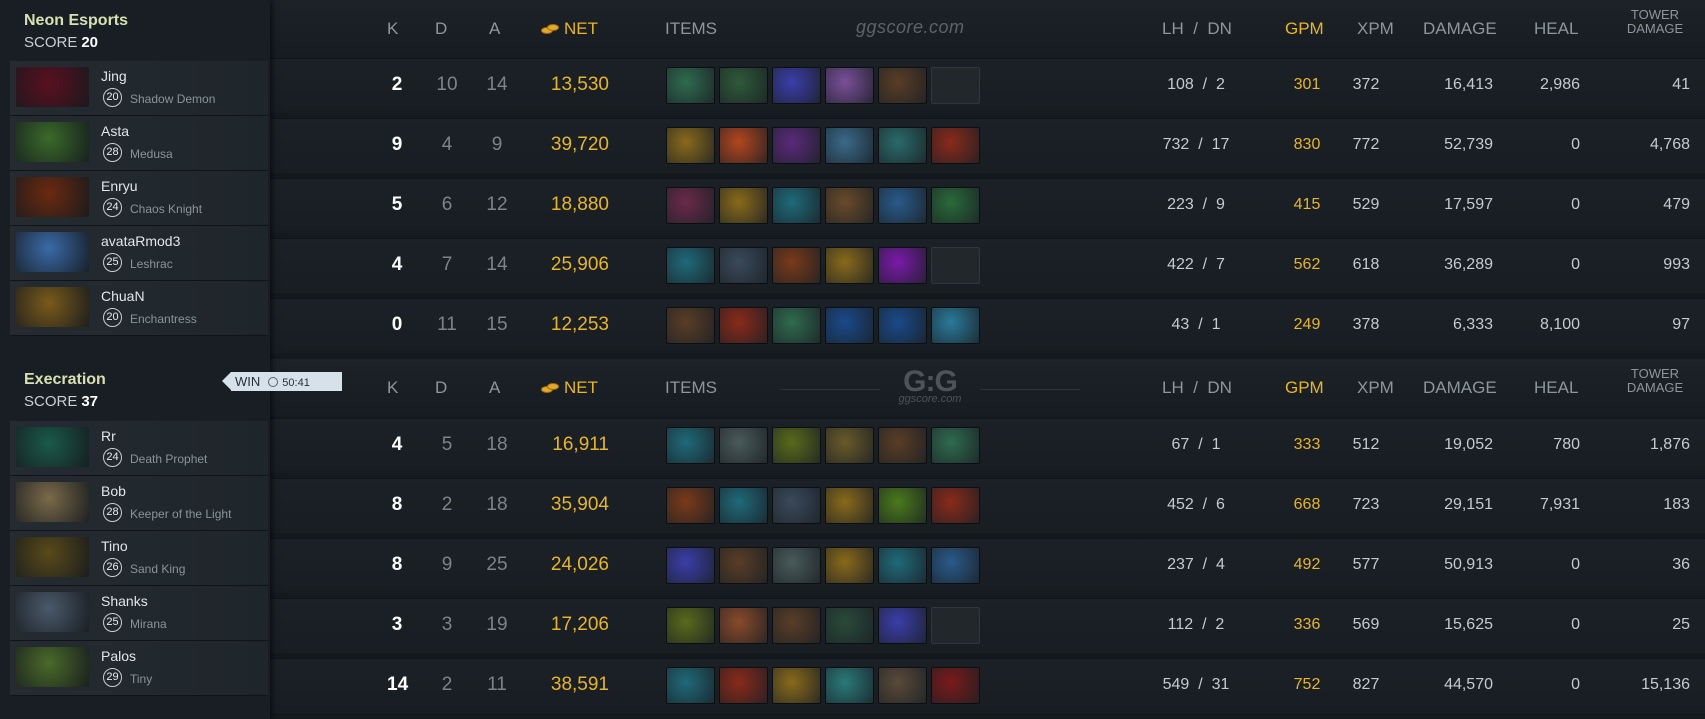  What do you see at coordinates (987, 685) in the screenshot?
I see `table-row: 14 2 11 38,591 549 / 31 752 827 44,570 0 15,136` at bounding box center [987, 685].